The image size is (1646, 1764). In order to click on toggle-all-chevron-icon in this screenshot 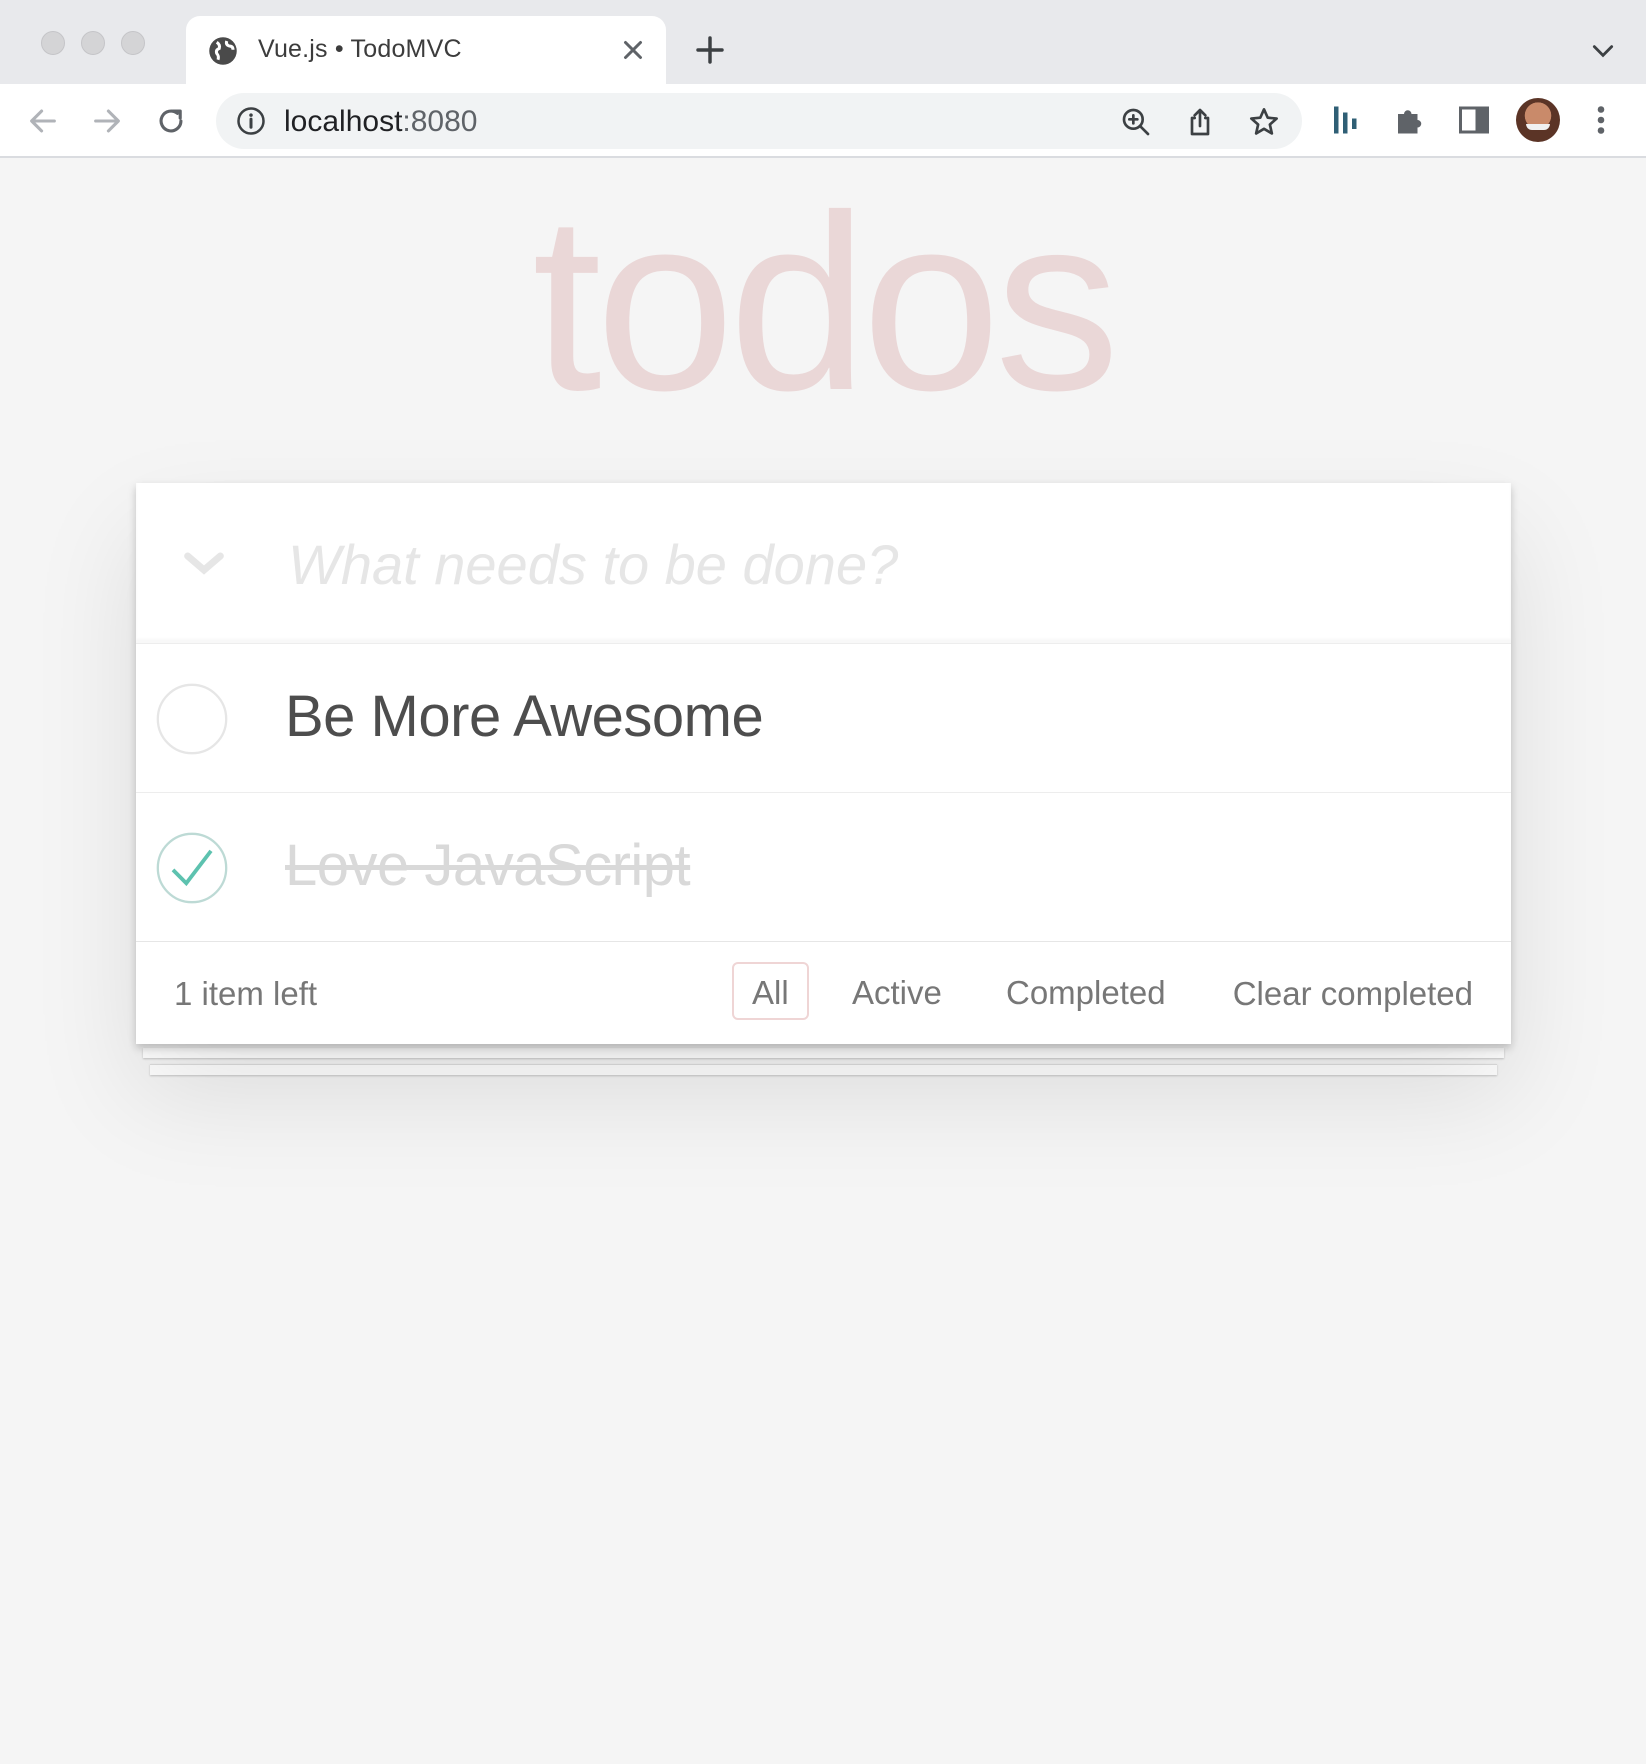, I will do `click(204, 563)`.